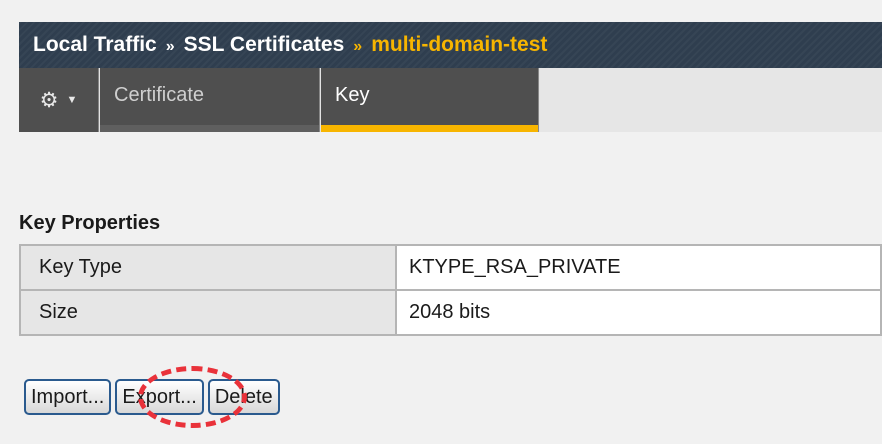 Image resolution: width=882 pixels, height=444 pixels. What do you see at coordinates (210, 100) in the screenshot?
I see `tab-certificate: Certificate` at bounding box center [210, 100].